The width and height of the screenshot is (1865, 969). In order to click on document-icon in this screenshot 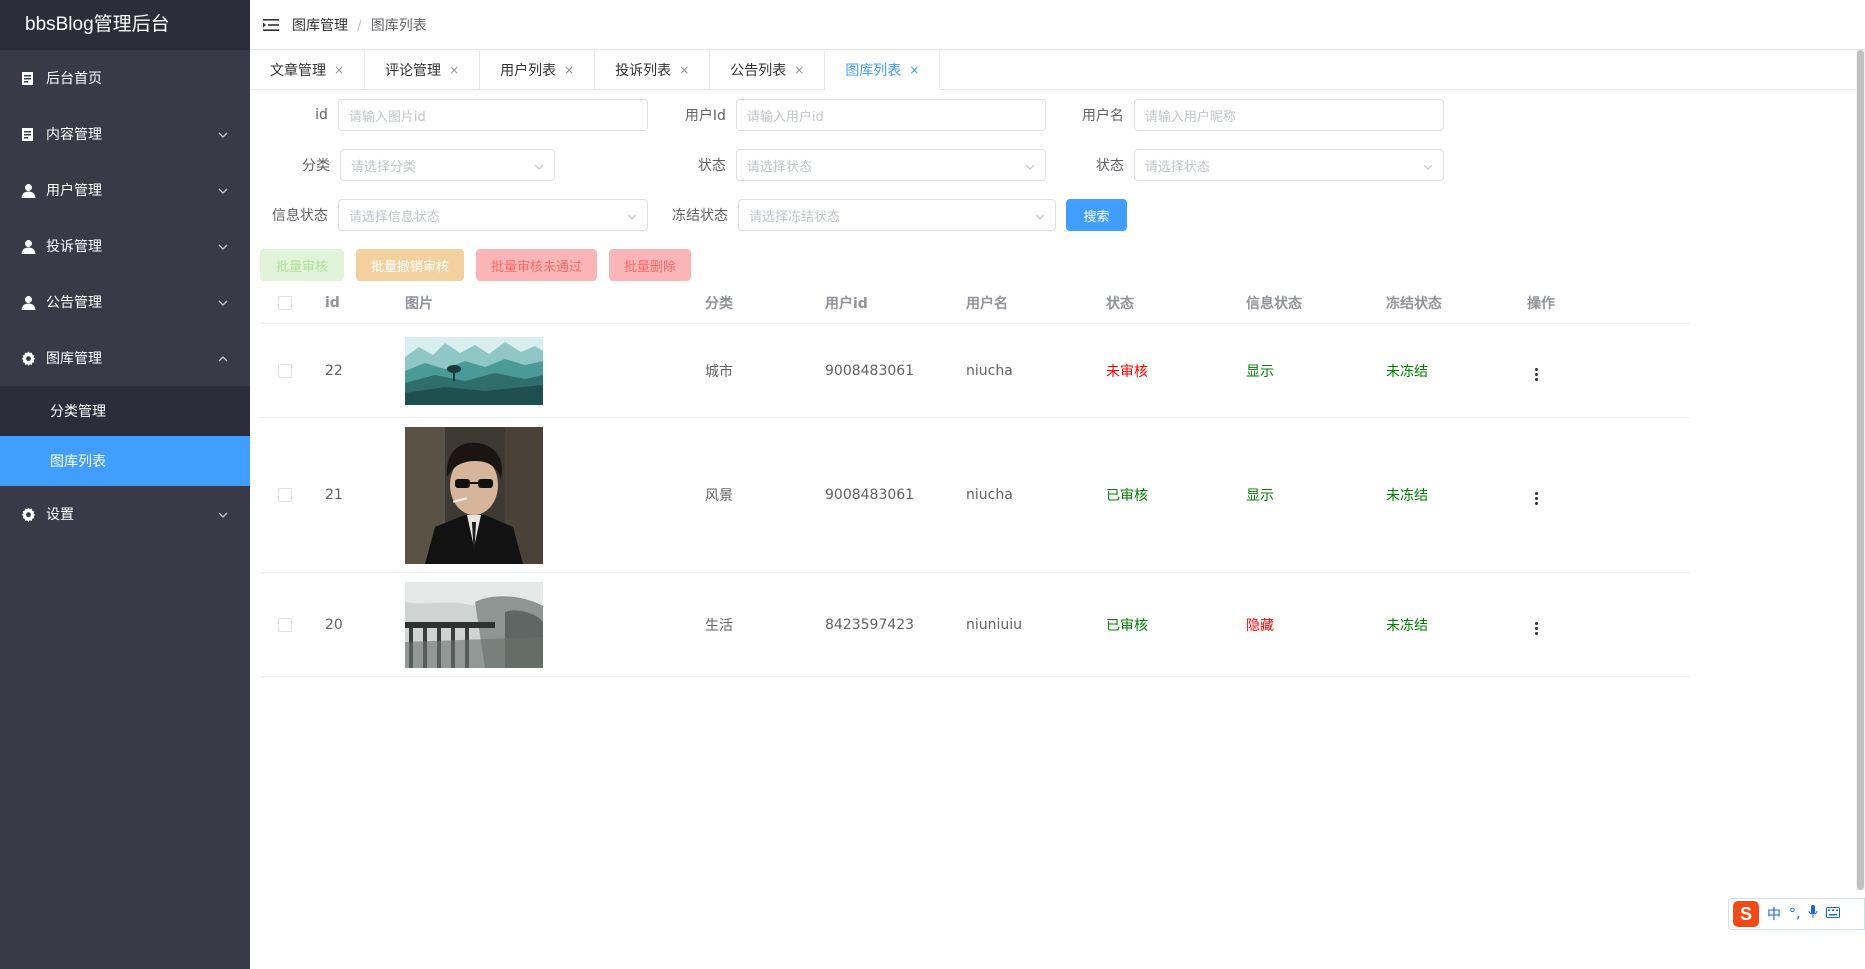, I will do `click(28, 134)`.